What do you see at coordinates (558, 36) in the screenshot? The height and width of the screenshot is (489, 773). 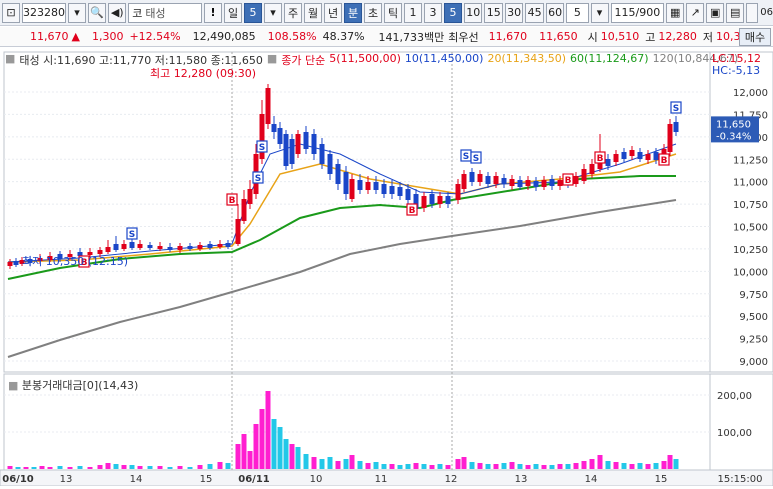 I see `best-bid: 11,650` at bounding box center [558, 36].